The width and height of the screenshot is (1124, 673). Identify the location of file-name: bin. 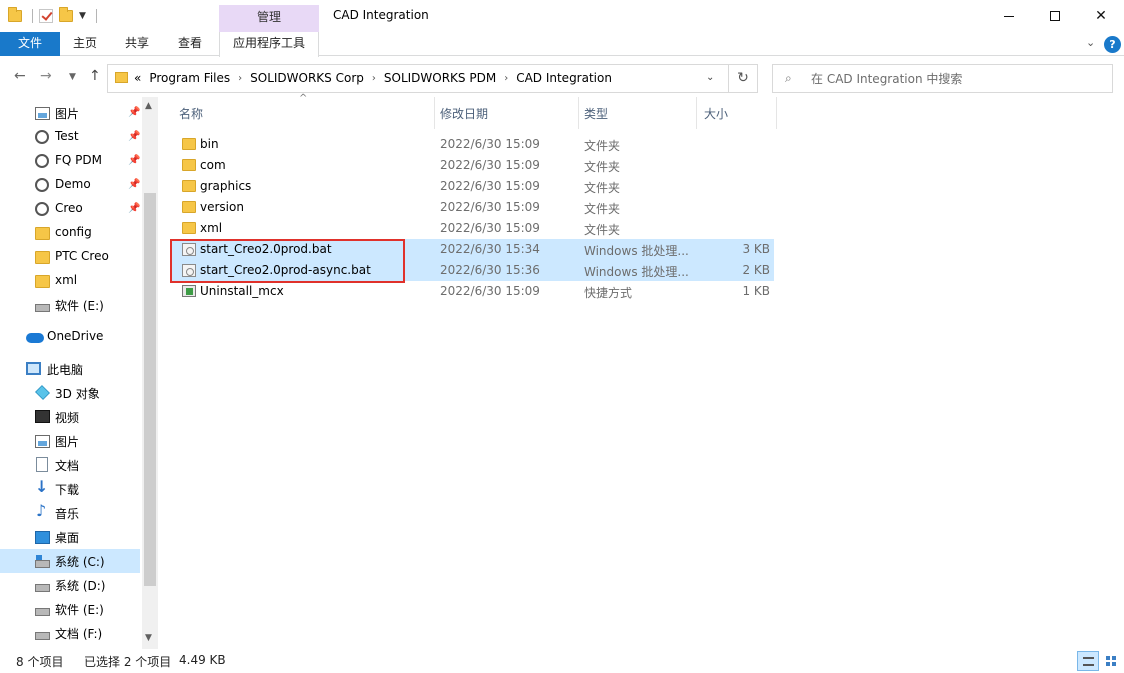
(209, 144).